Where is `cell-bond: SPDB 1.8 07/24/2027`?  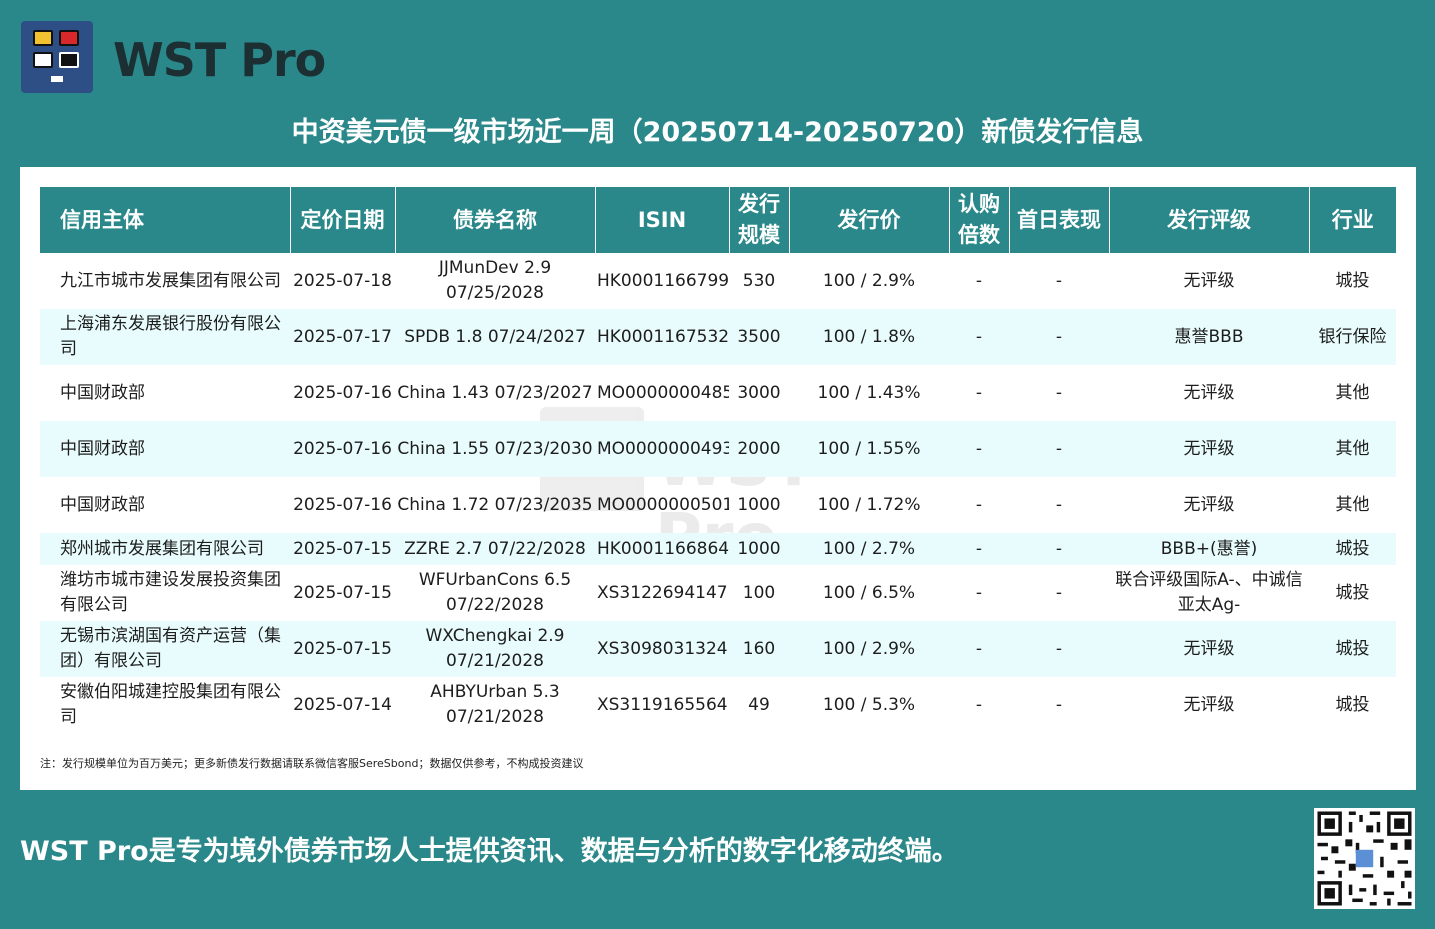
cell-bond: SPDB 1.8 07/24/2027 is located at coordinates (495, 337).